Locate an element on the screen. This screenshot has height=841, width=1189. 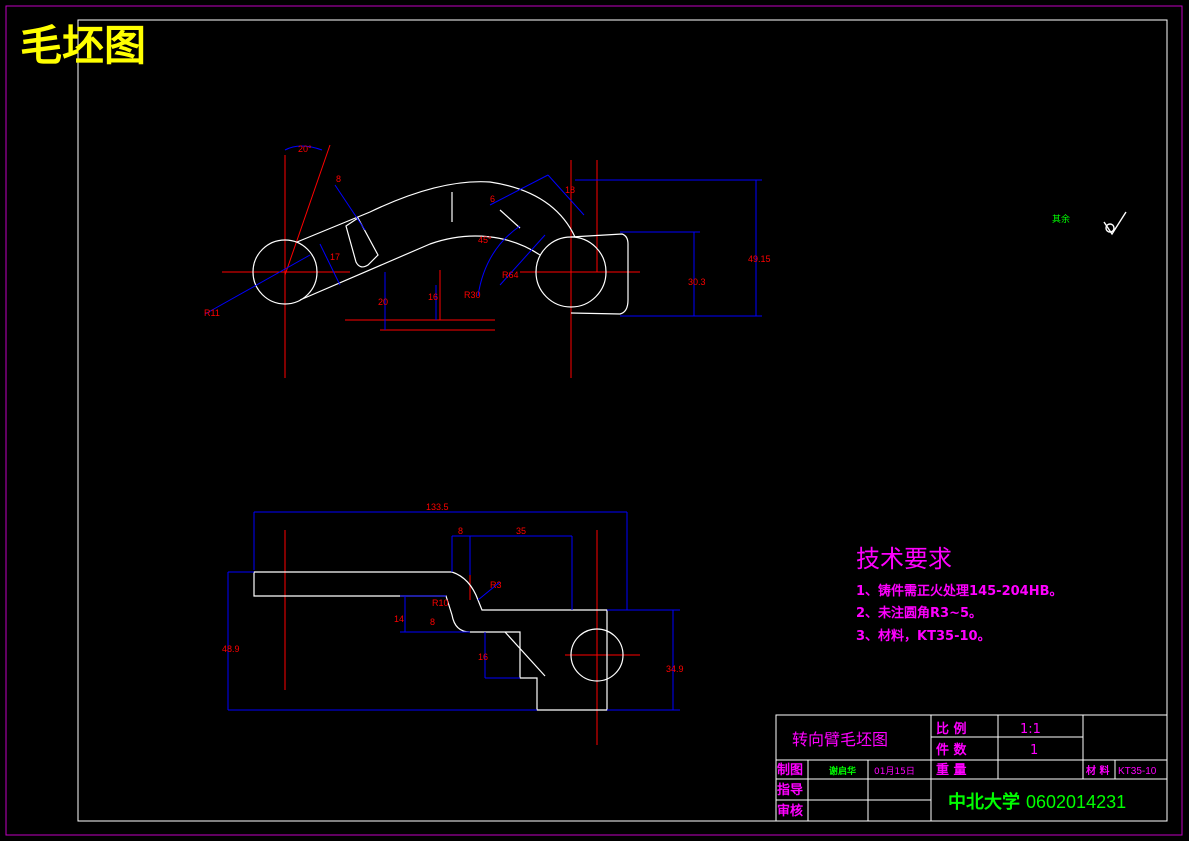
dim-35: 35 is located at coordinates (521, 531).